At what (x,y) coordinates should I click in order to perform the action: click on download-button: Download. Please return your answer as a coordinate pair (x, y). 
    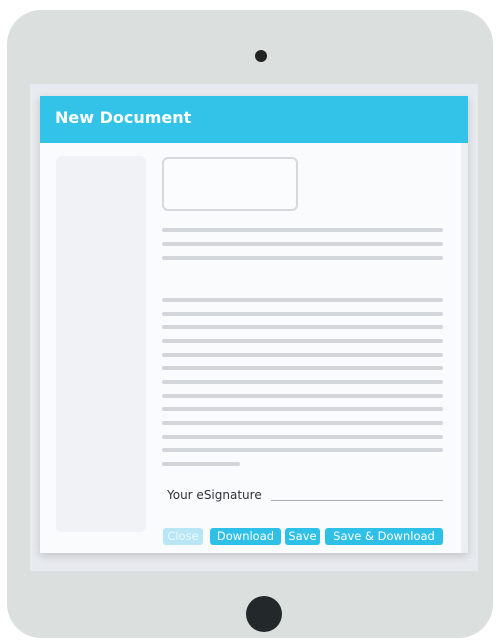
    Looking at the image, I should click on (245, 536).